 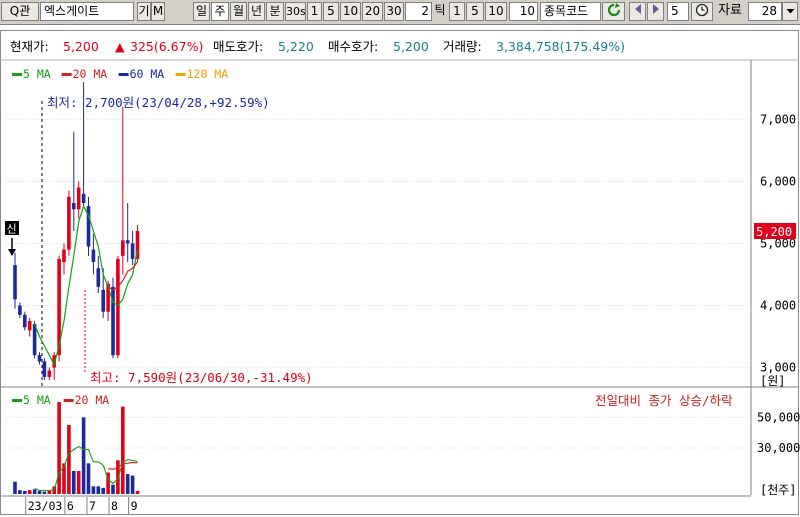 I want to click on volume-note: 전일대비 종가 상승/하락, so click(x=664, y=400).